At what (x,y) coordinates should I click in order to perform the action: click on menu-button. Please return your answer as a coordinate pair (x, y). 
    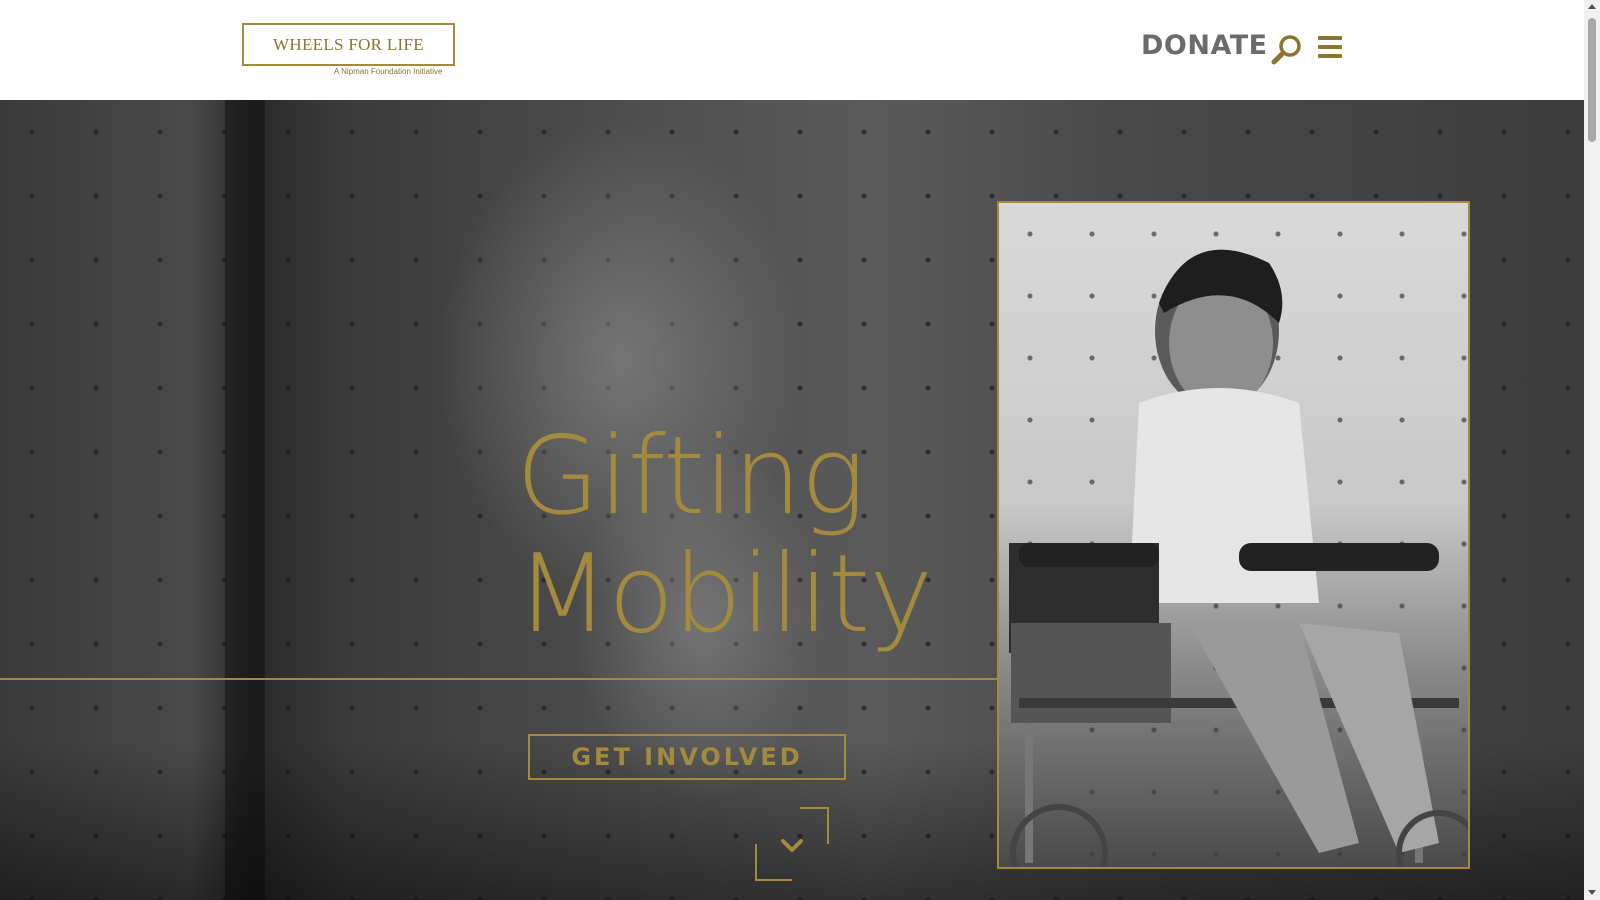
    Looking at the image, I should click on (1330, 47).